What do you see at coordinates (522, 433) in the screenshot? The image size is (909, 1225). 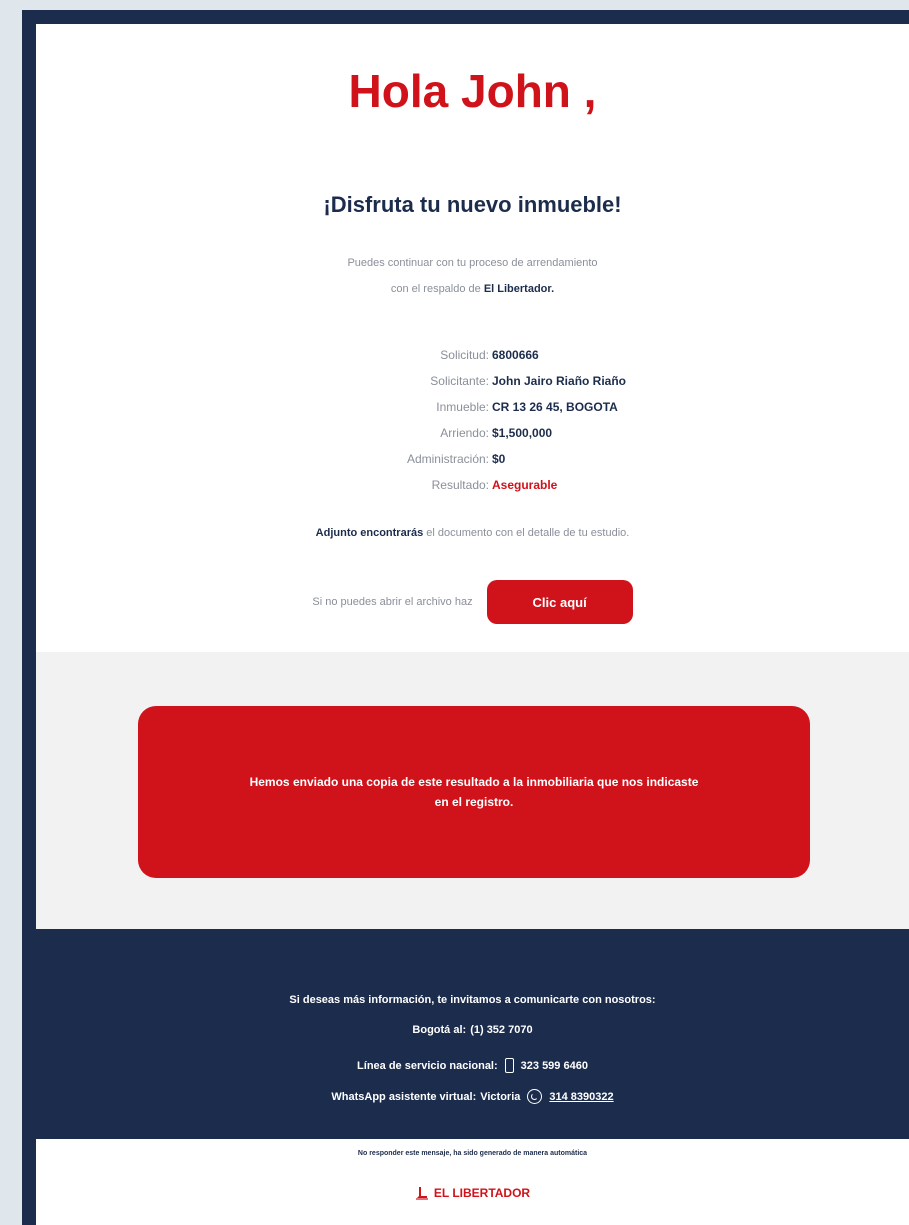 I see `detail-value: $1,500,000` at bounding box center [522, 433].